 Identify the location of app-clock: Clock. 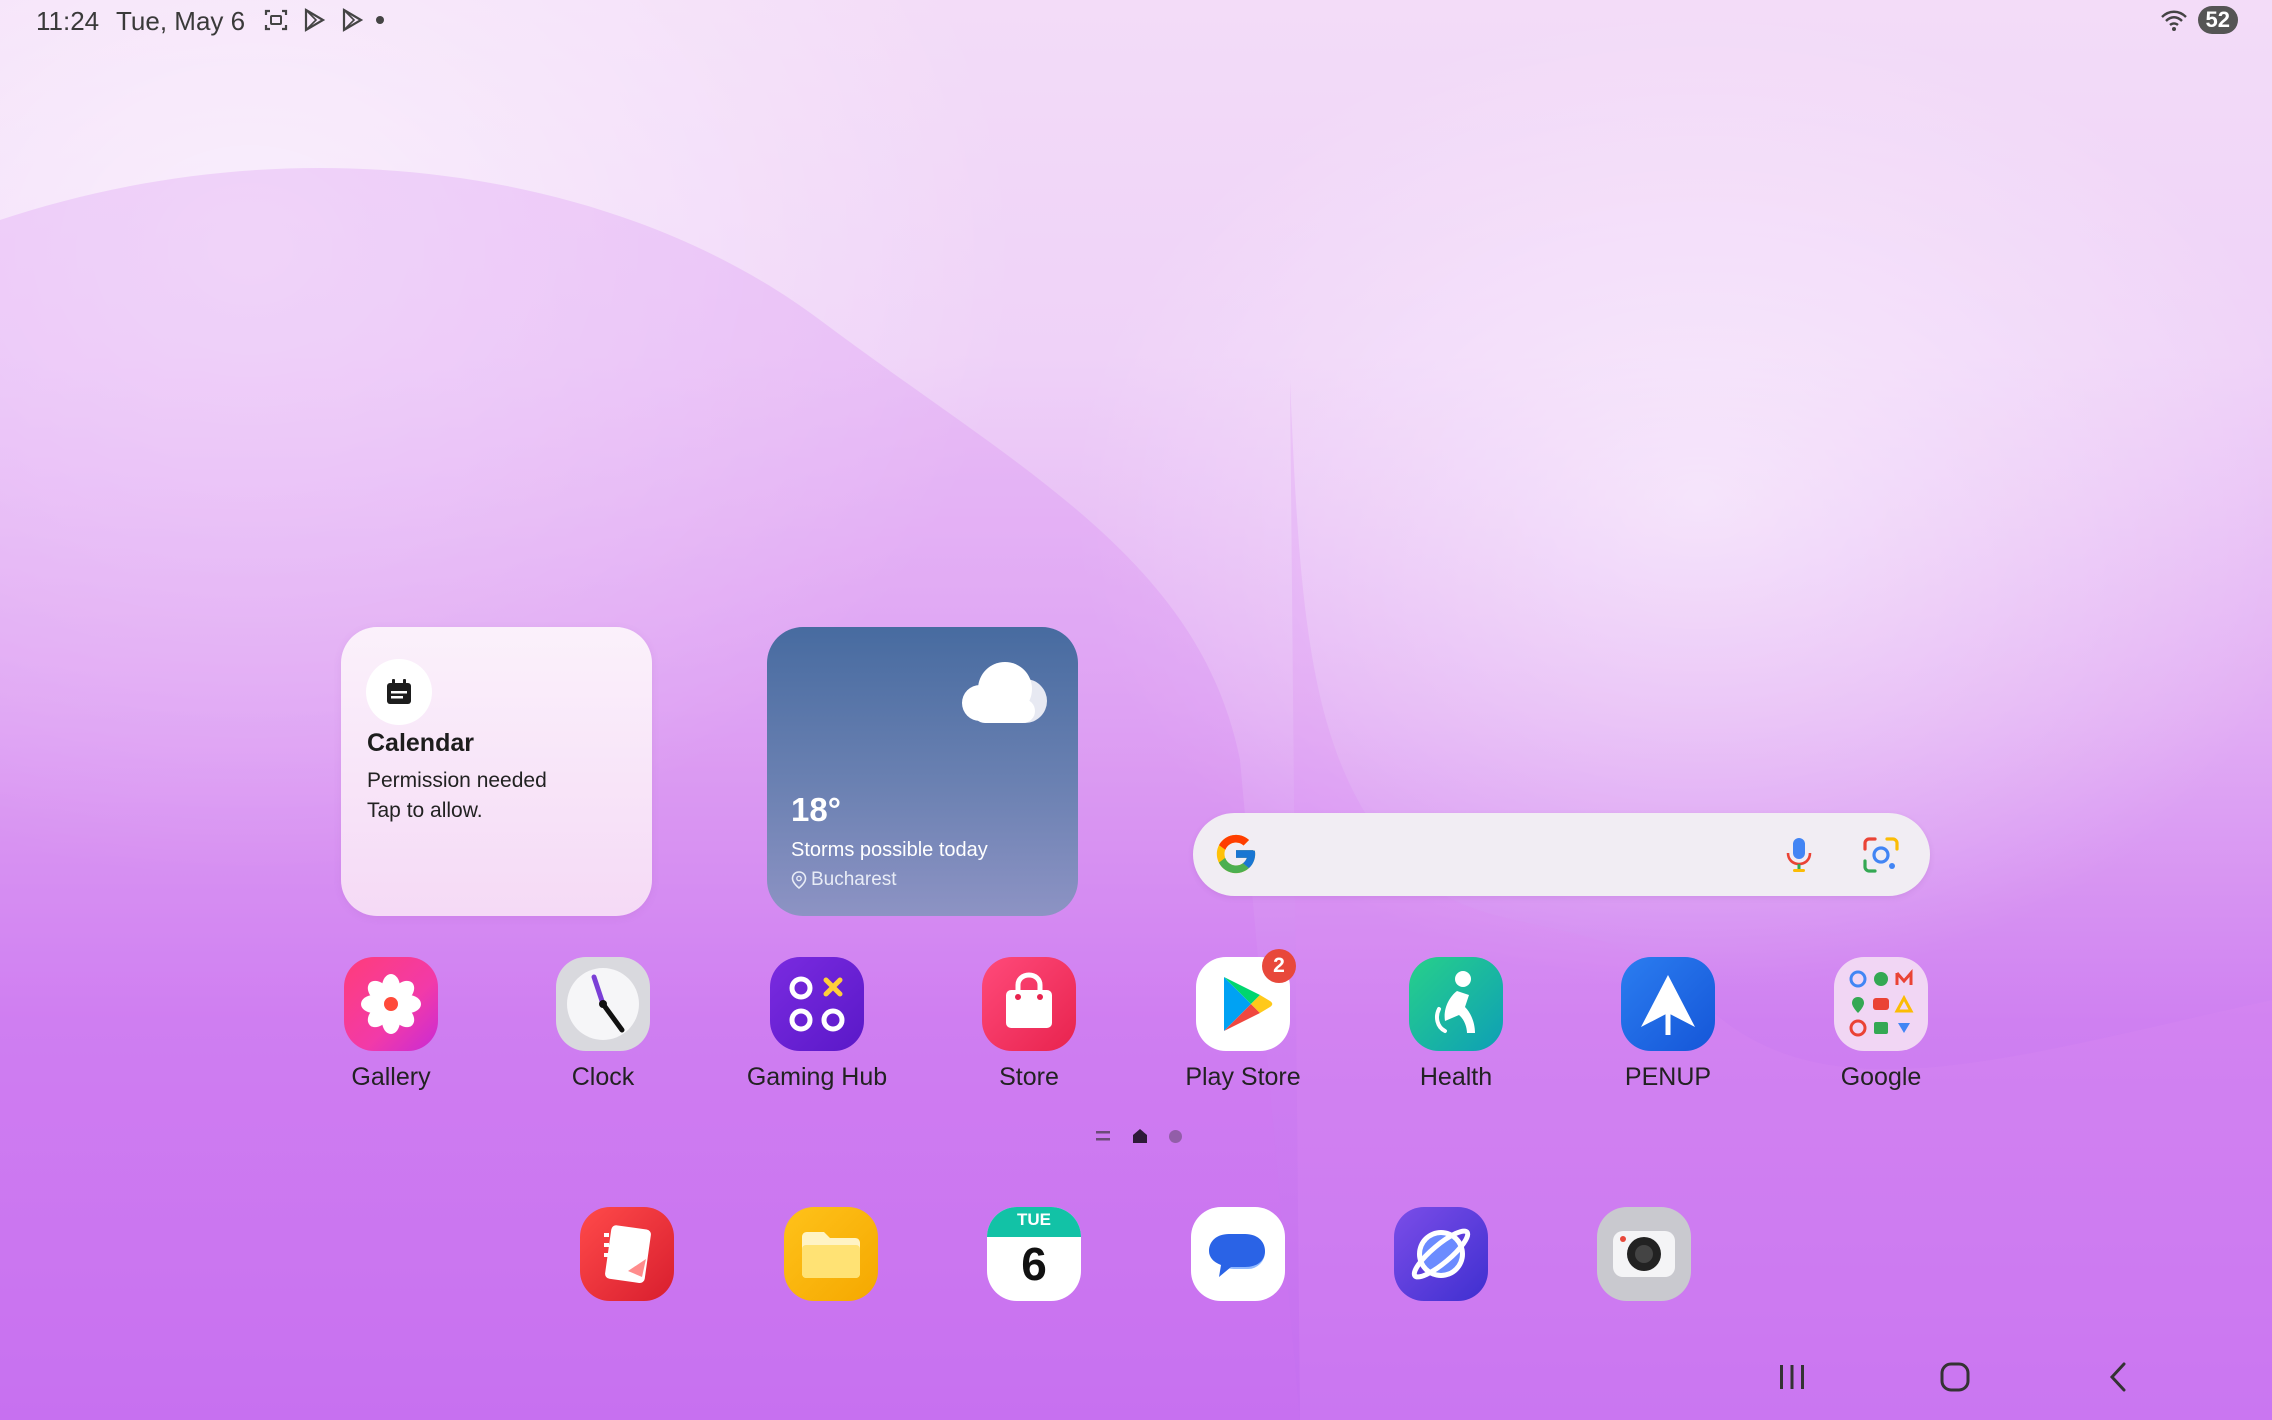
(603, 1024).